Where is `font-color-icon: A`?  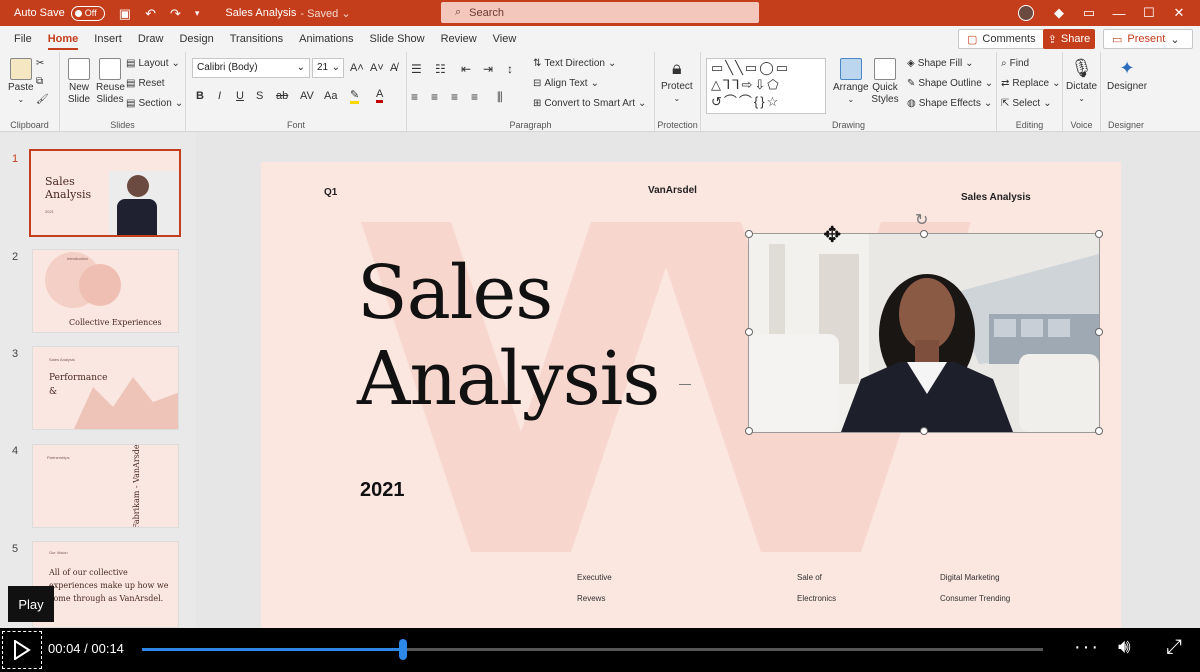 font-color-icon: A is located at coordinates (380, 95).